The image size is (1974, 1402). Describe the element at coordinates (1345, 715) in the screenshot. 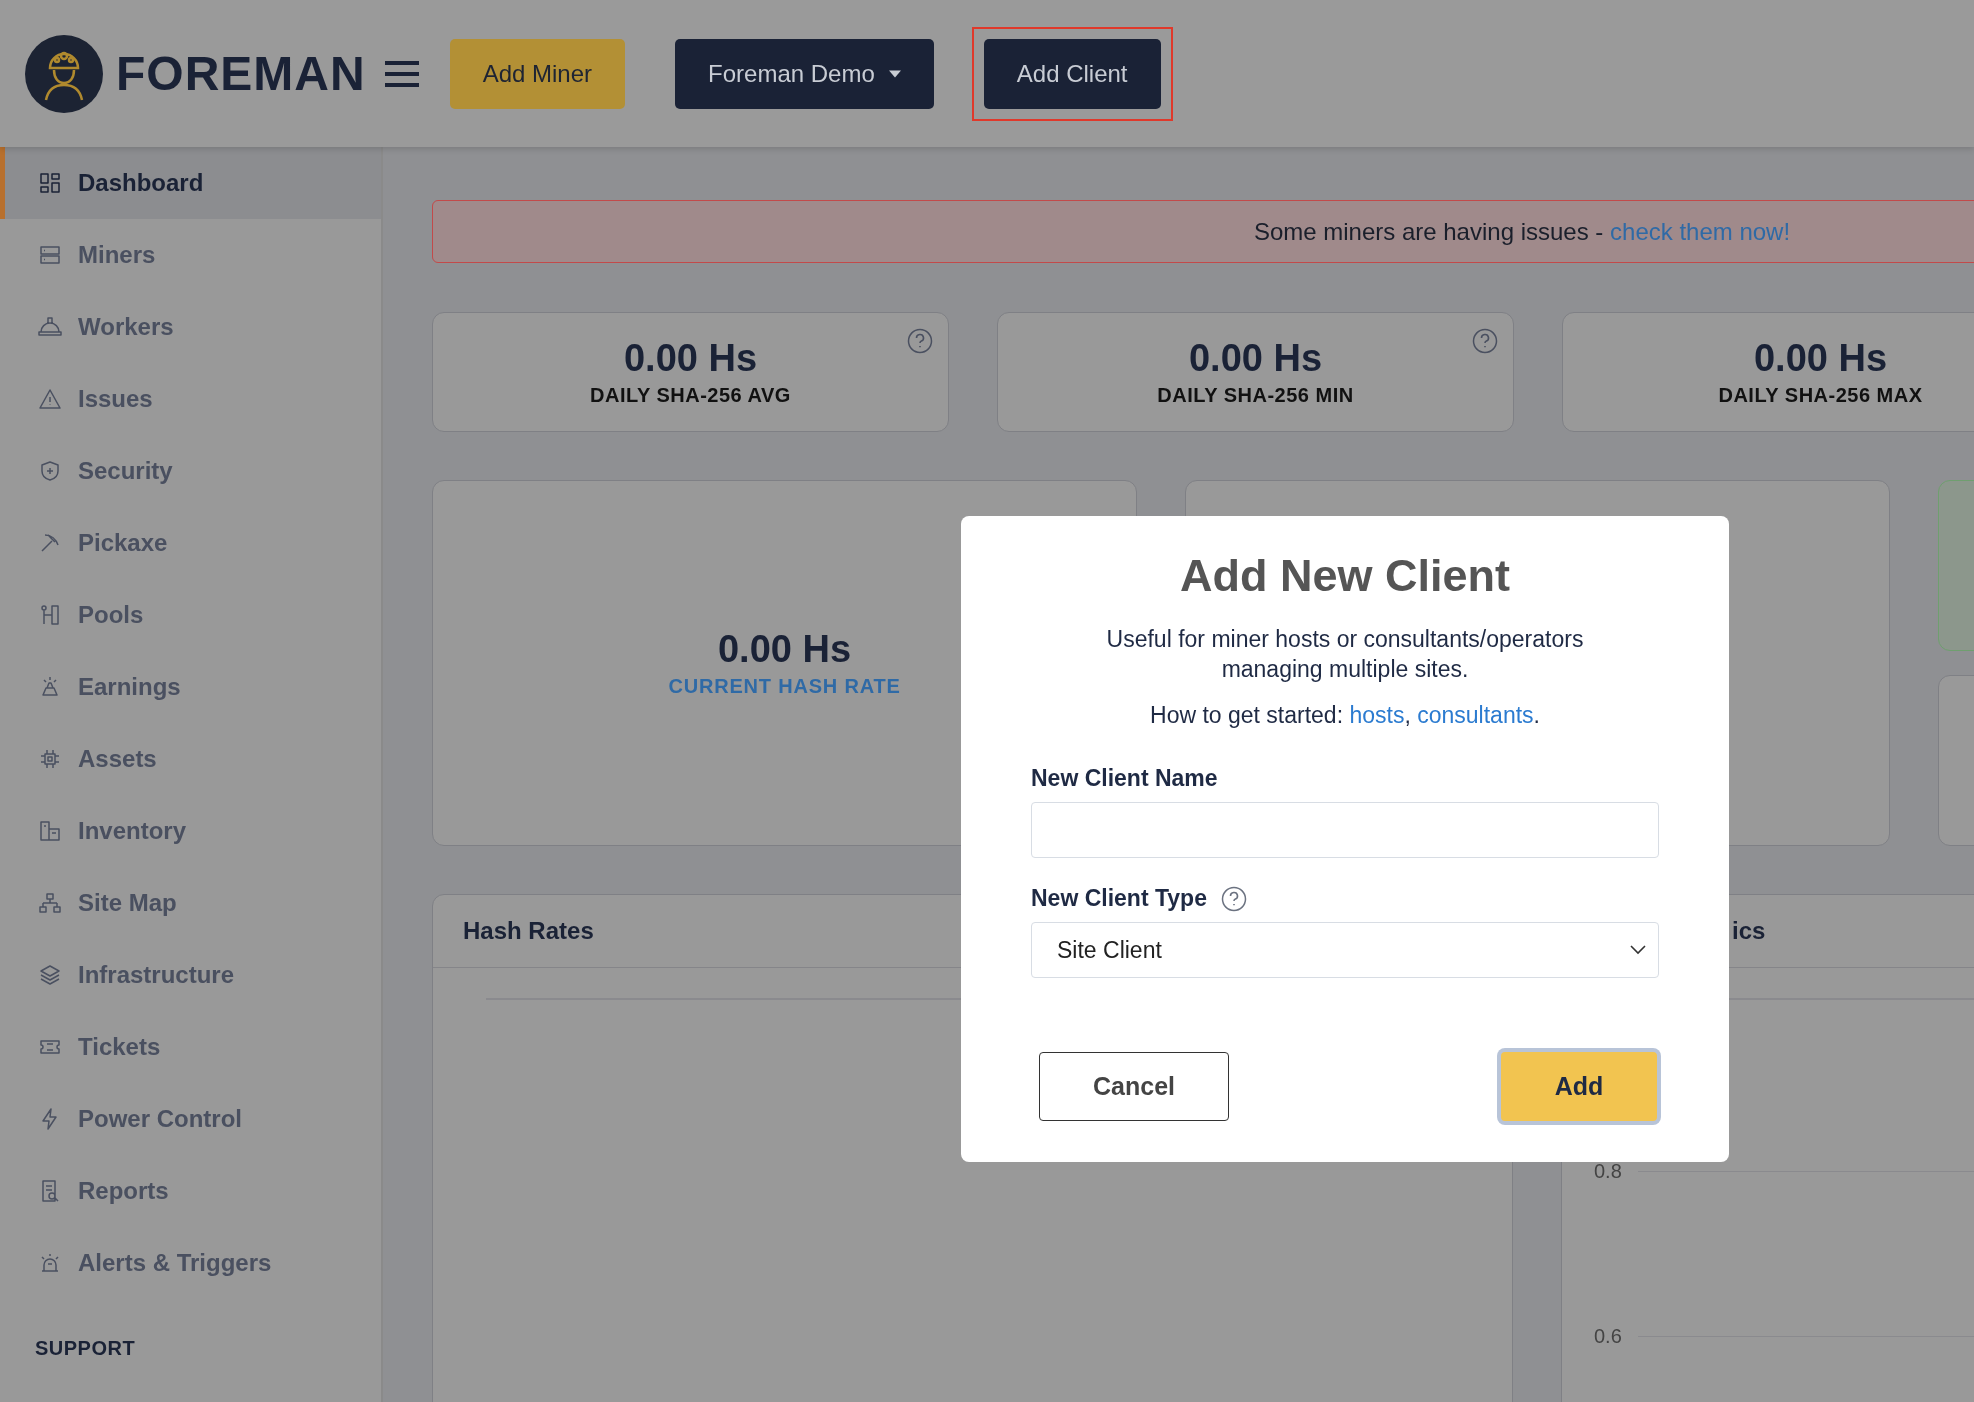

I see `getting-started-text: How to get started: hosts, consultants.` at that location.